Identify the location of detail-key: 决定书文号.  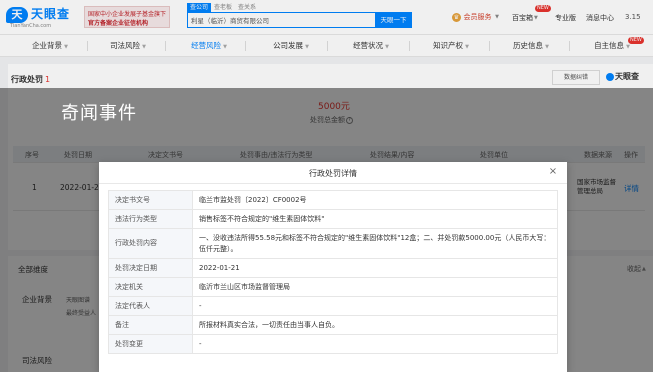
(150, 200).